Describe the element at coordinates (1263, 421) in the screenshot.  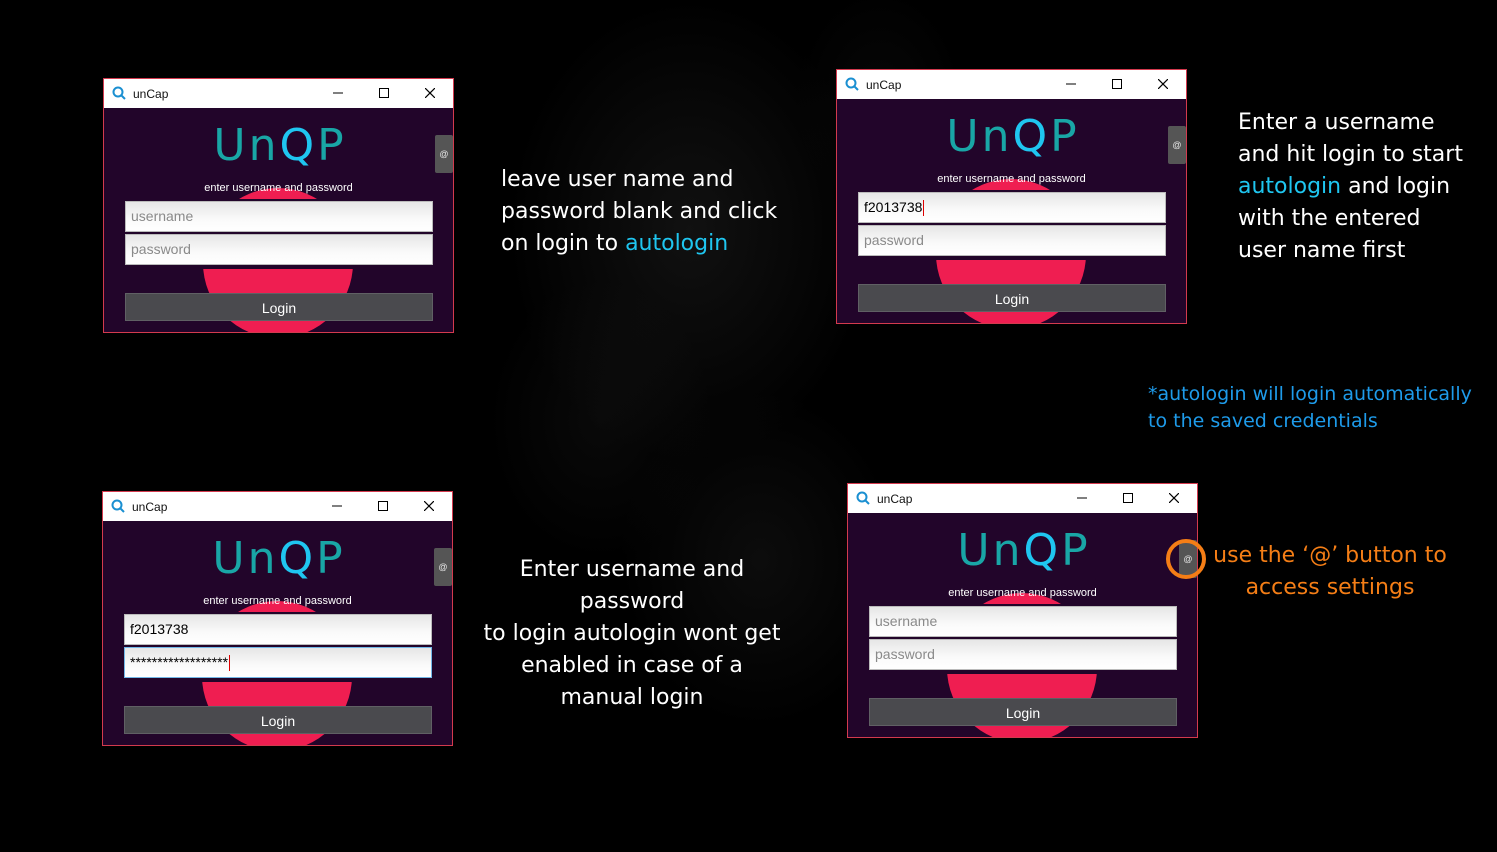
I see `caption-line: to the saved credentials` at that location.